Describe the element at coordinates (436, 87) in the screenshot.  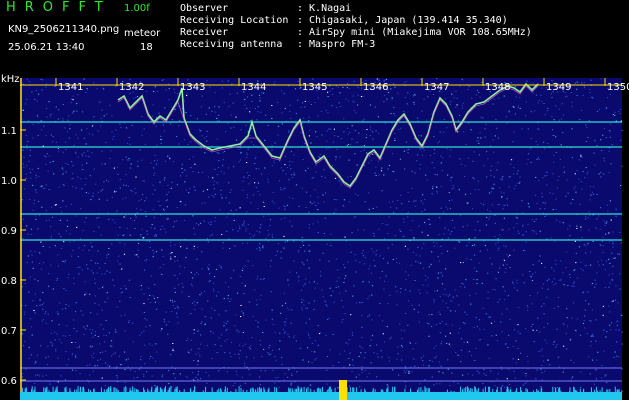
I see `time-tick-label: 1347` at that location.